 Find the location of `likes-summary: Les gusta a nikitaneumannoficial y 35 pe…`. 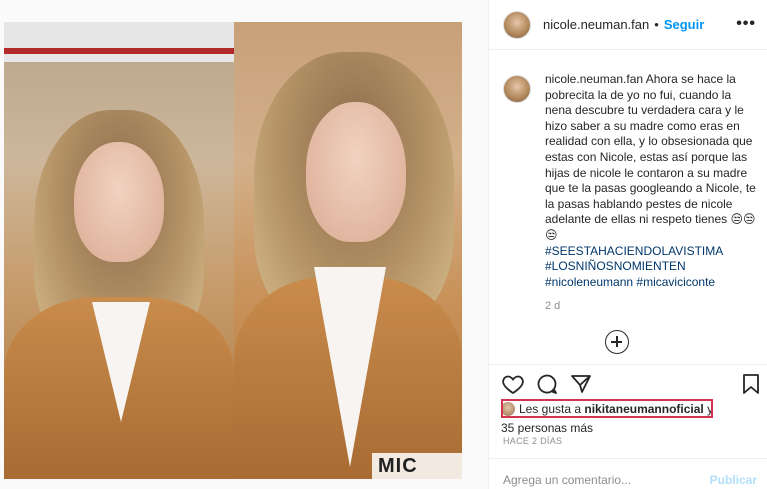

likes-summary: Les gusta a nikitaneumannoficial y 35 pe… is located at coordinates (632, 417).